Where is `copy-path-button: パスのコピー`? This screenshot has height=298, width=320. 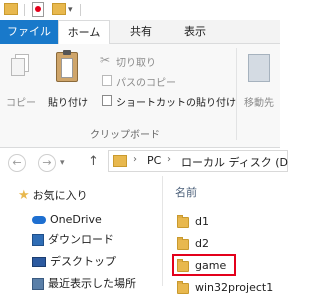 copy-path-button: パスのコピー is located at coordinates (155, 81).